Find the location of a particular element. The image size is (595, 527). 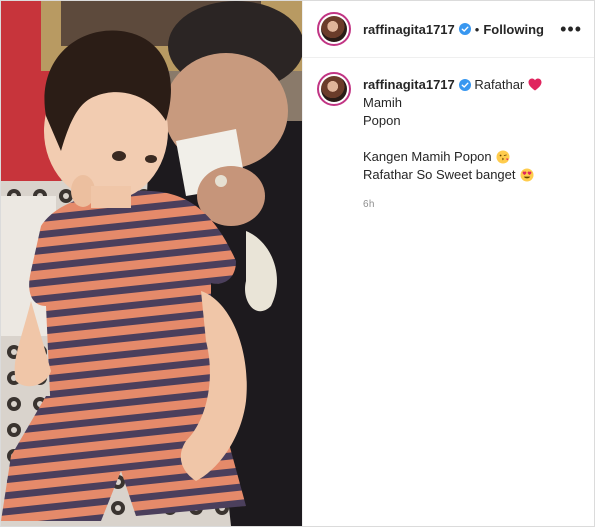

following-button: Following is located at coordinates (513, 29).